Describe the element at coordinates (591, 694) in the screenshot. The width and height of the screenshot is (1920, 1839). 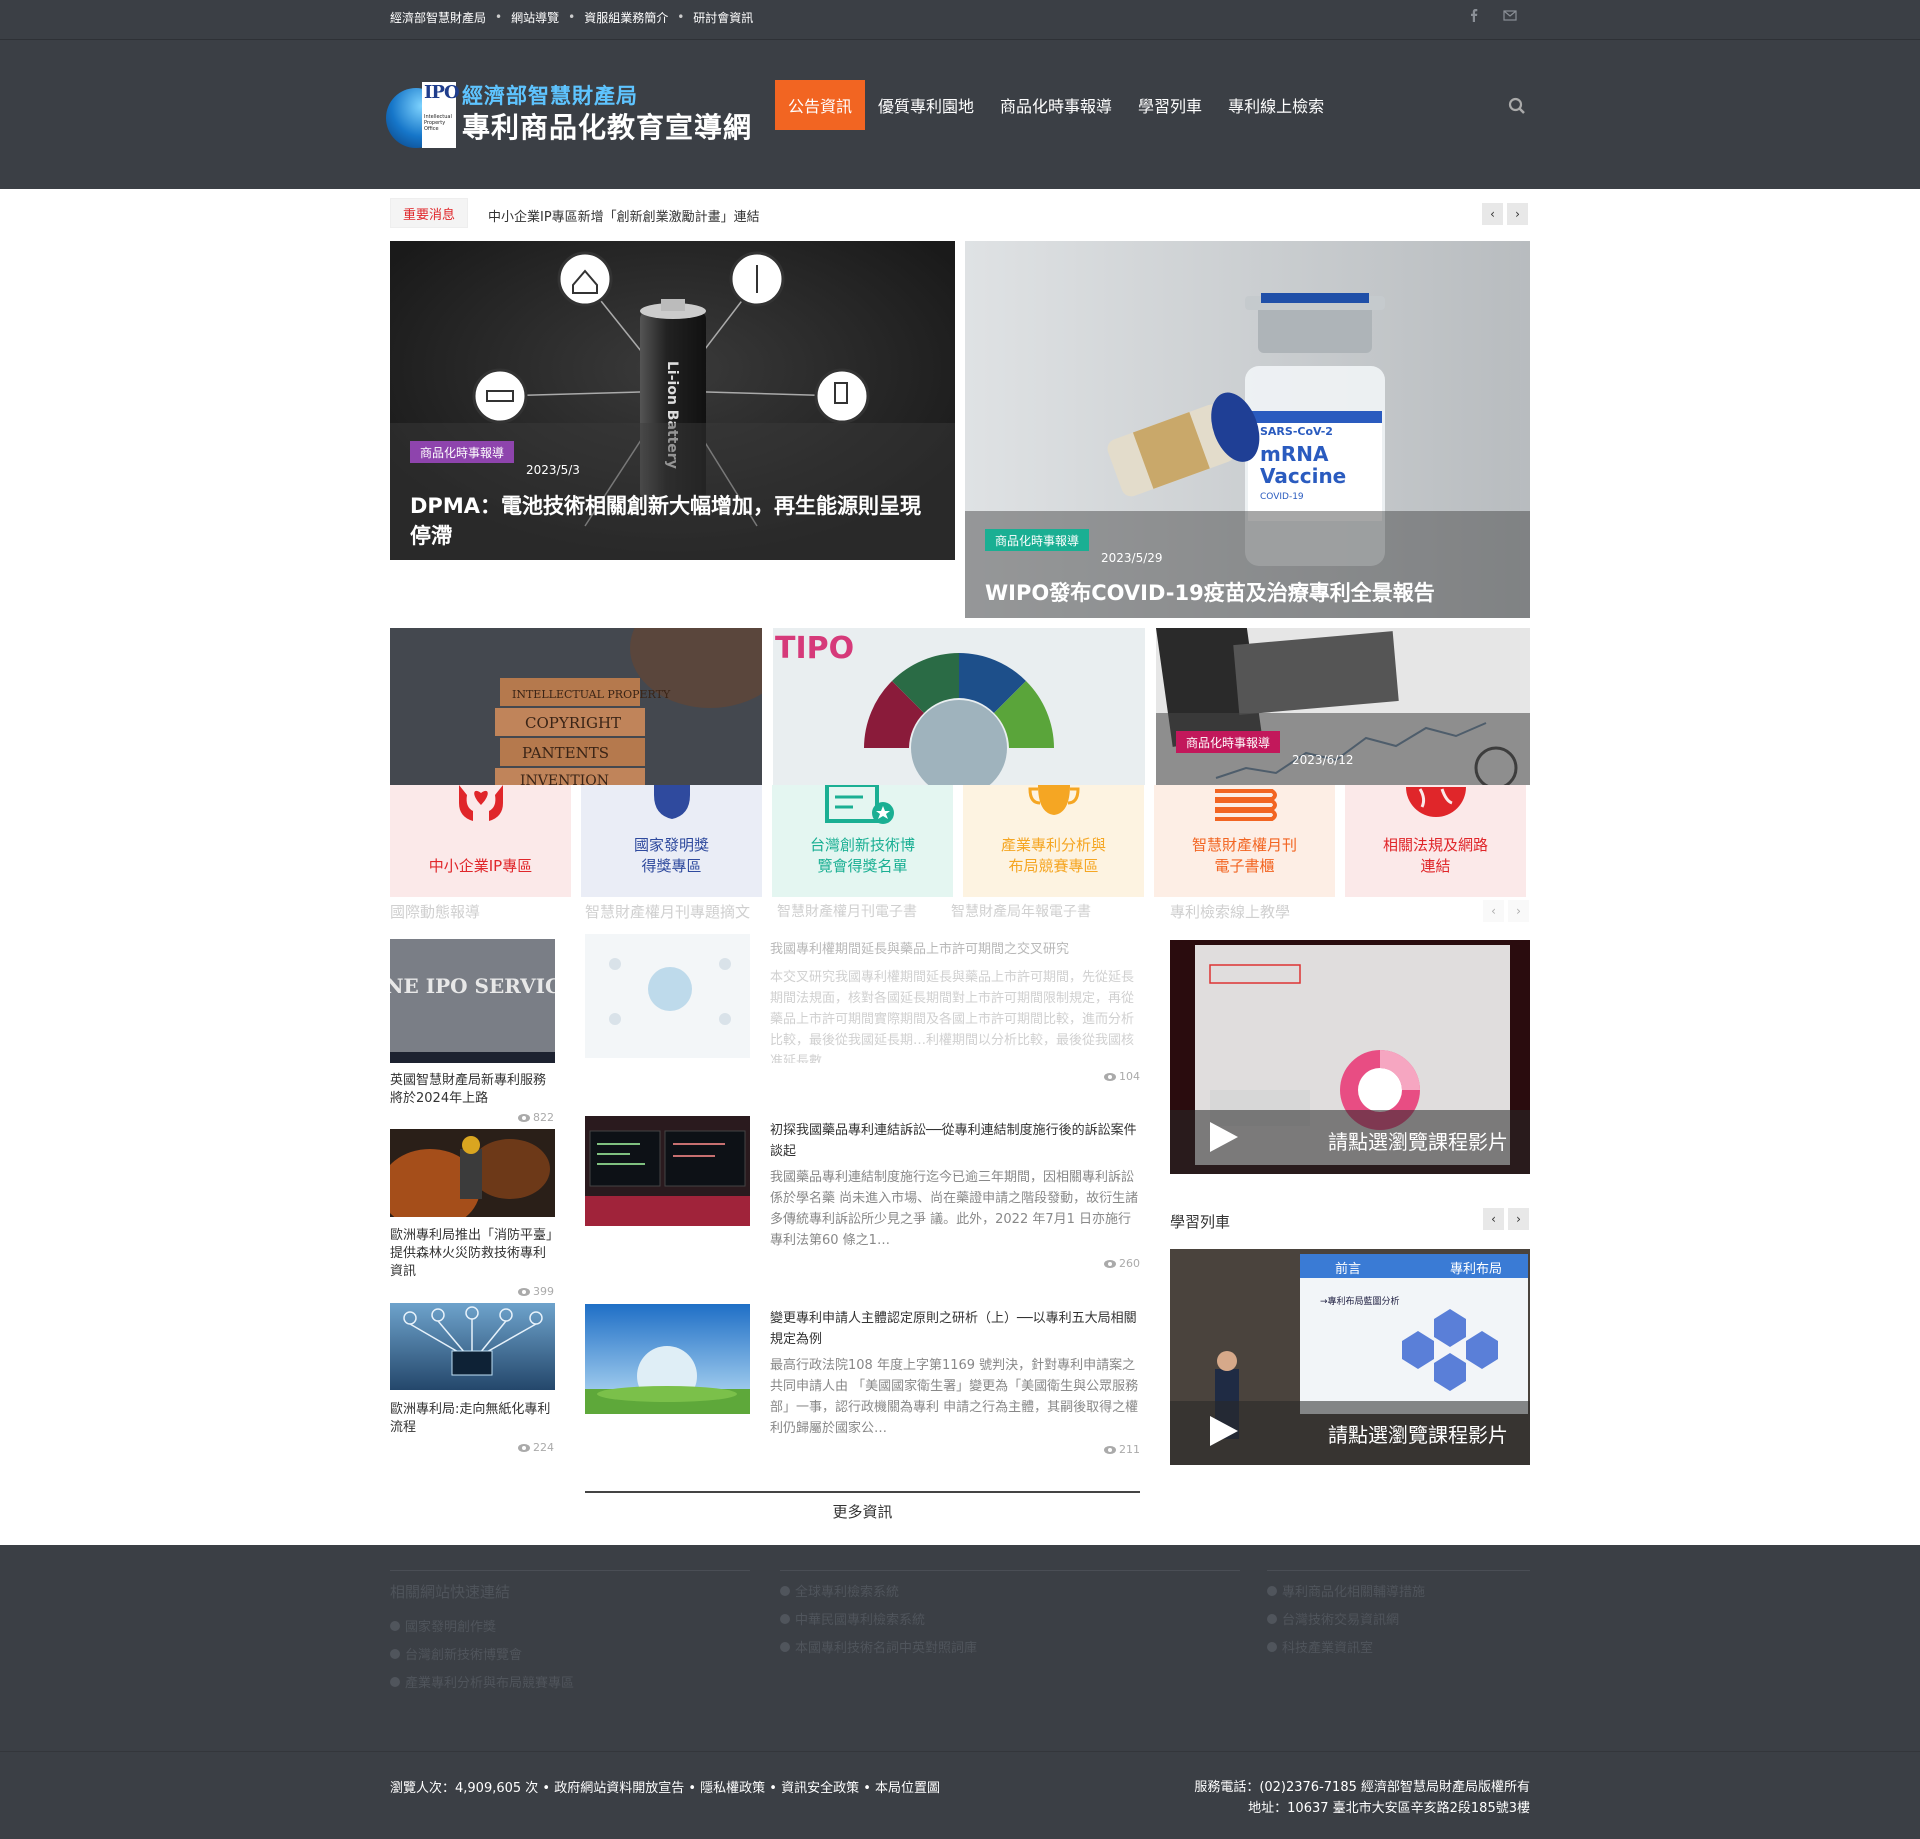
I see `block-label: INTELLECTUAL PROPERTY` at that location.